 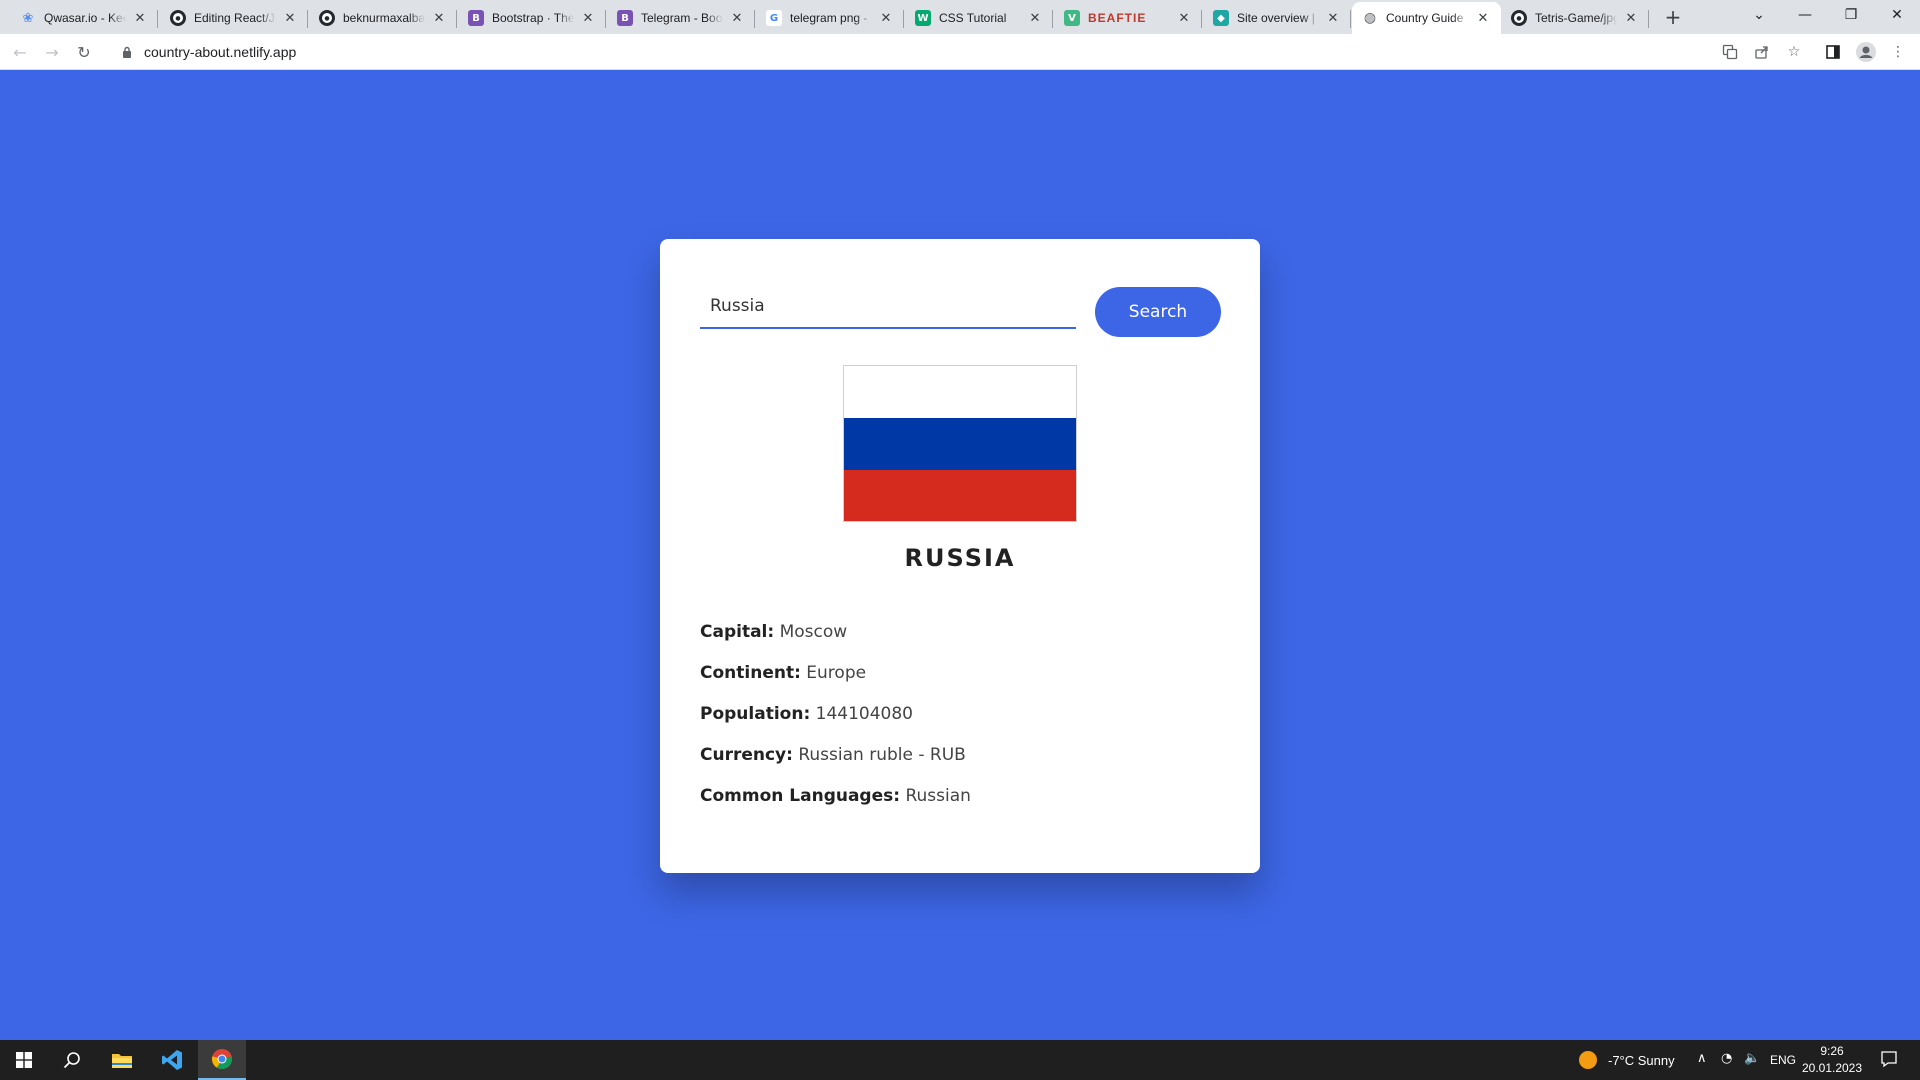 What do you see at coordinates (72, 1060) in the screenshot?
I see `search-icon` at bounding box center [72, 1060].